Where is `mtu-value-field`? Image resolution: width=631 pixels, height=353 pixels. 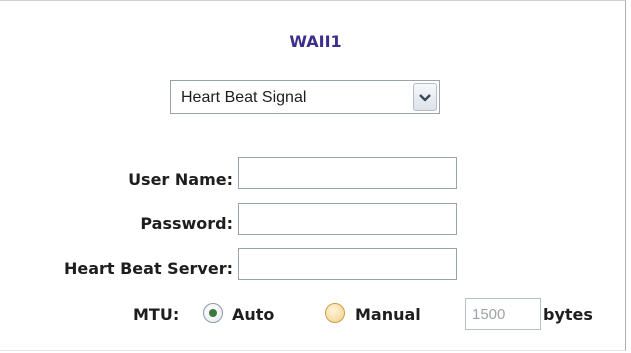
mtu-value-field is located at coordinates (503, 314).